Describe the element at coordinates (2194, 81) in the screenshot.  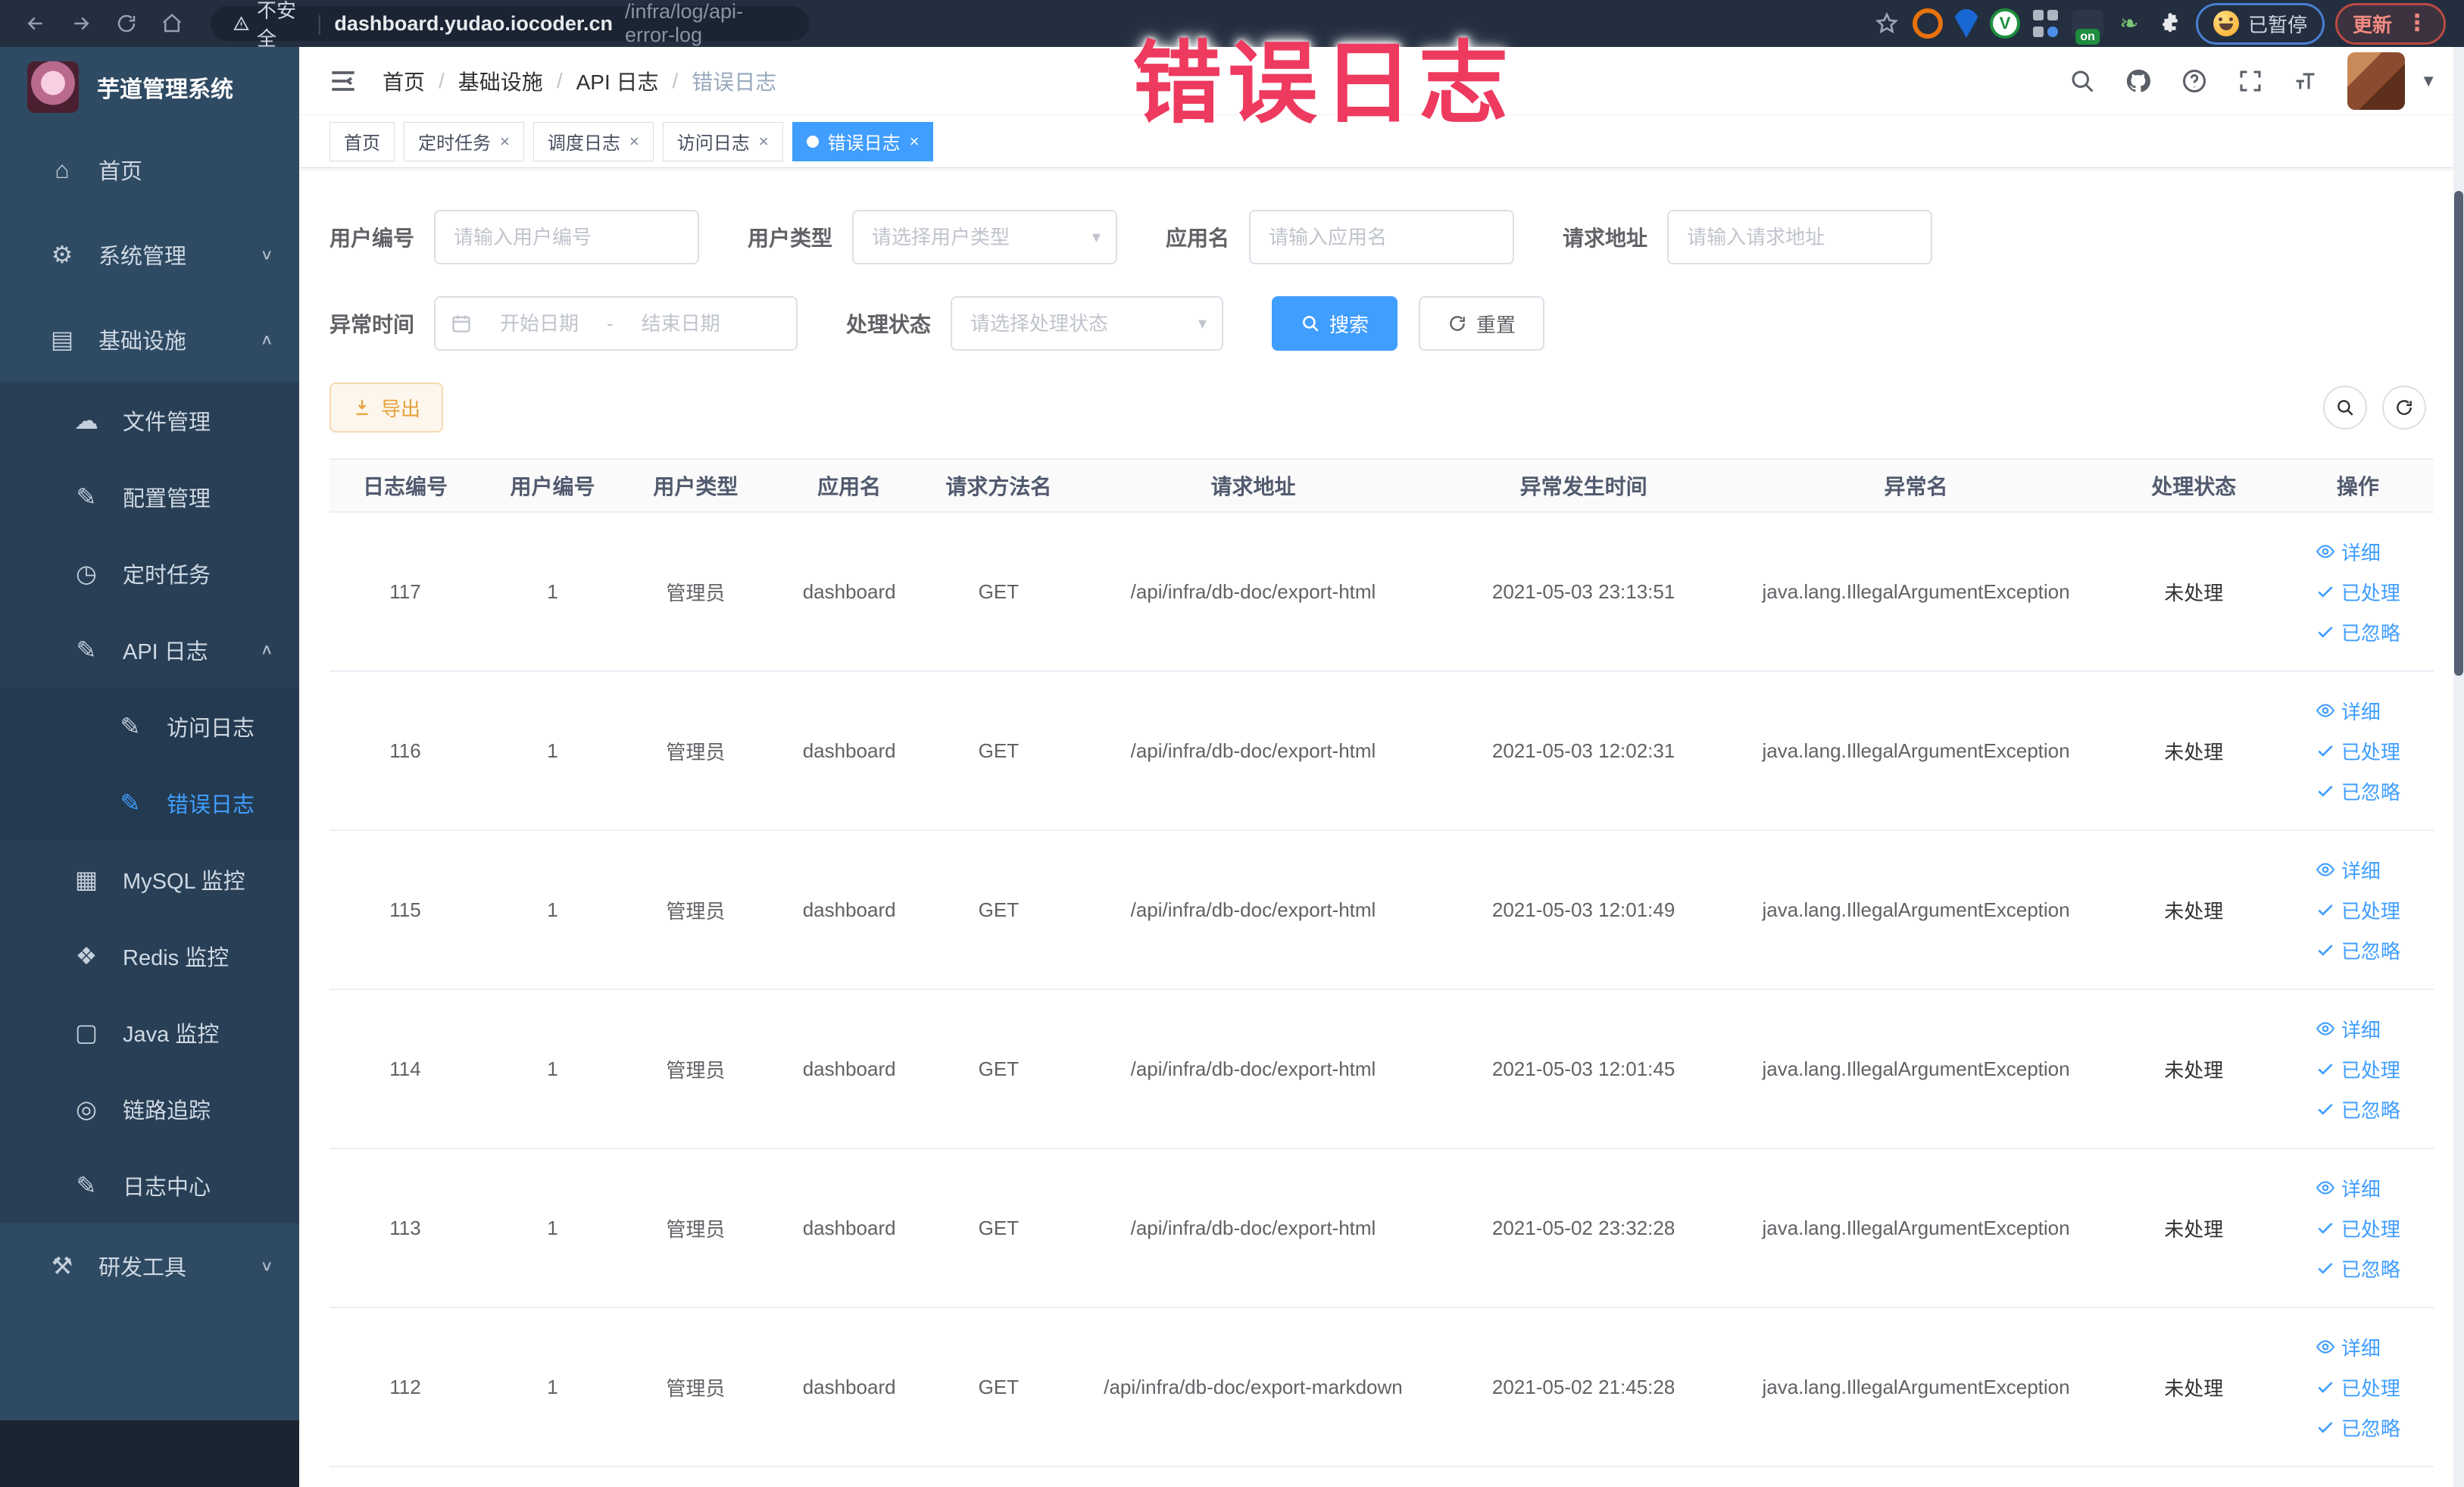
I see `help-icon` at that location.